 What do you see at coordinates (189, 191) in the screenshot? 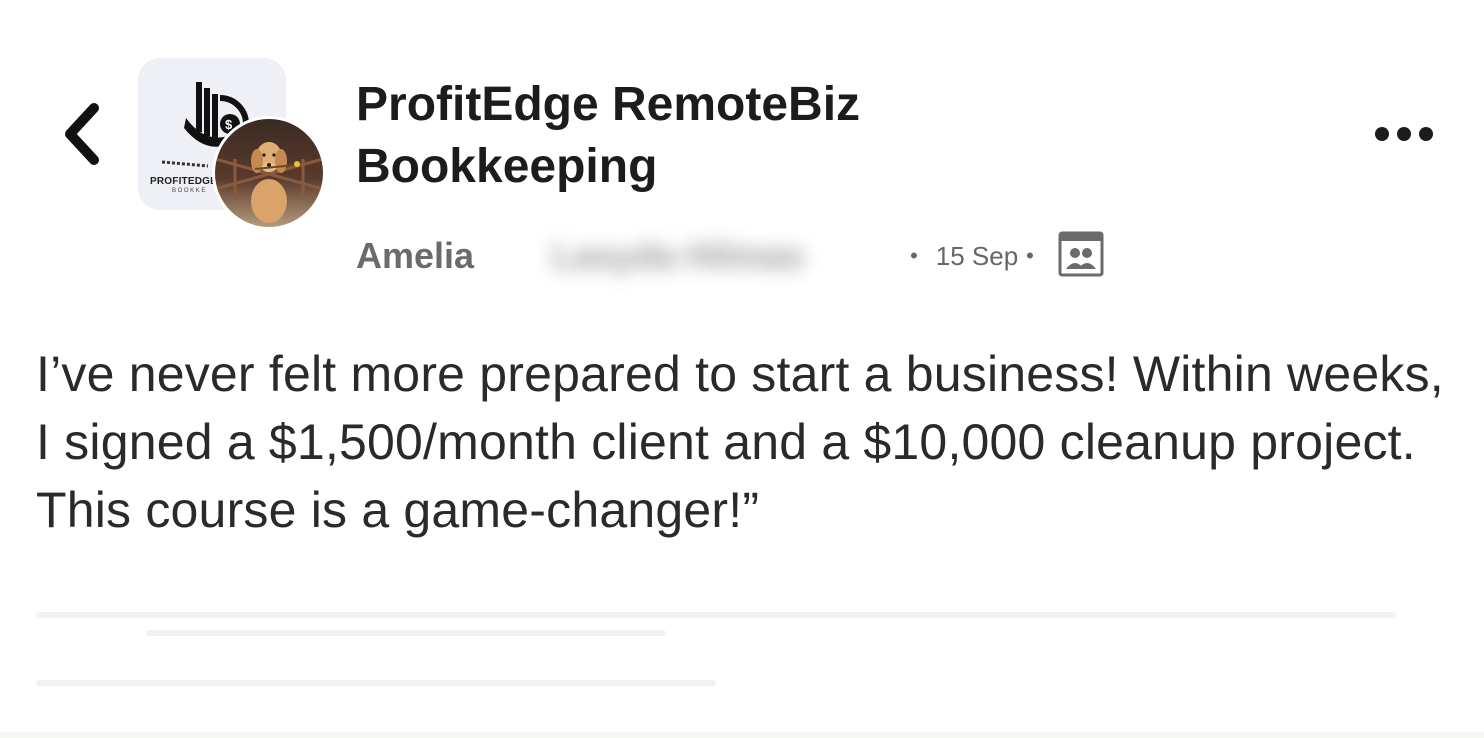
I see `group-logo-subtext: BOOKKE` at bounding box center [189, 191].